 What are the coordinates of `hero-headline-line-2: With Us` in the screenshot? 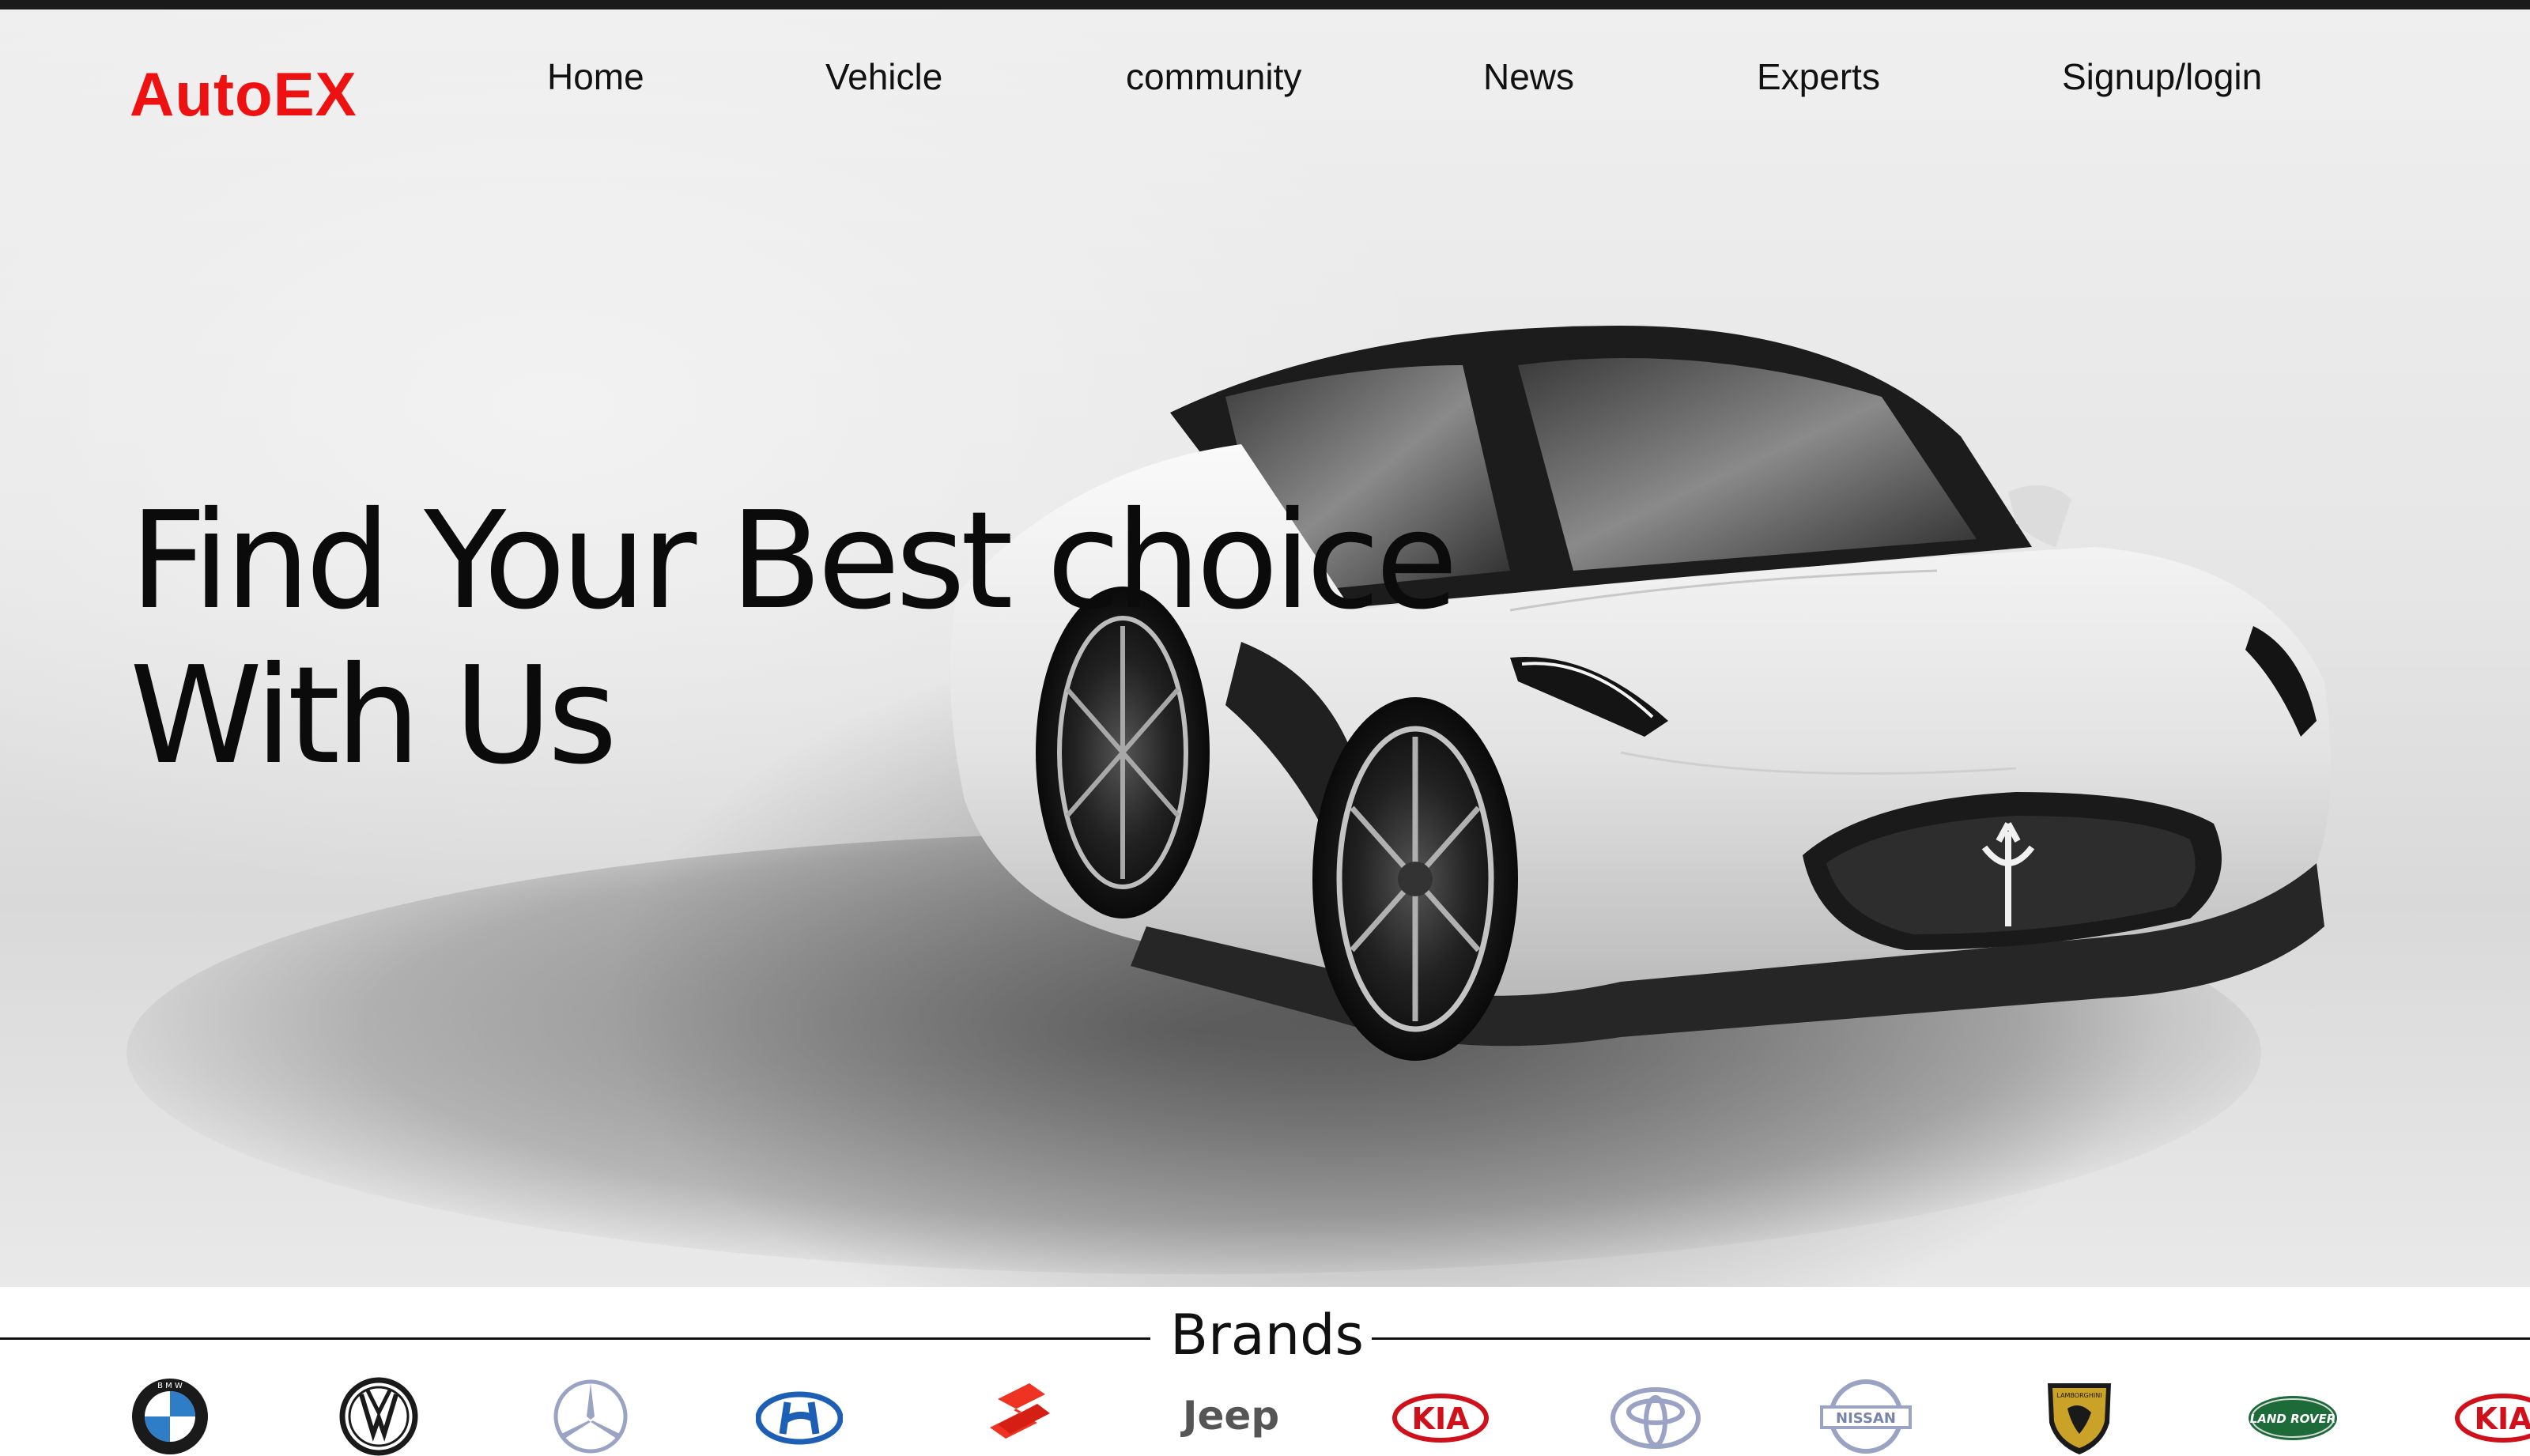 It's located at (373, 716).